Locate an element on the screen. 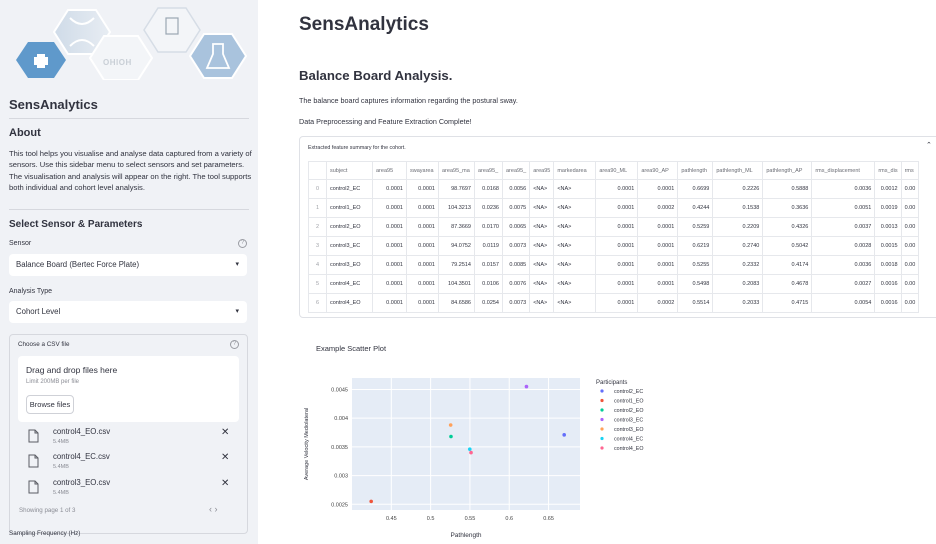  table-cell: 104.3501 is located at coordinates (456, 284).